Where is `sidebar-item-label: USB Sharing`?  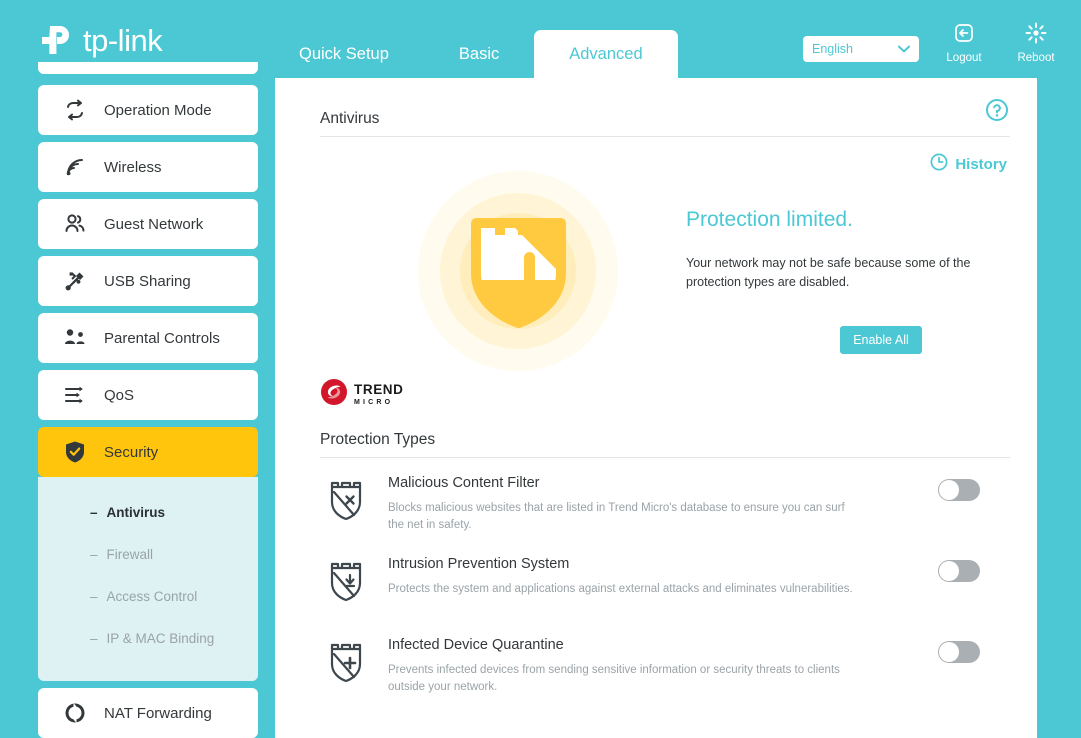
sidebar-item-label: USB Sharing is located at coordinates (147, 281).